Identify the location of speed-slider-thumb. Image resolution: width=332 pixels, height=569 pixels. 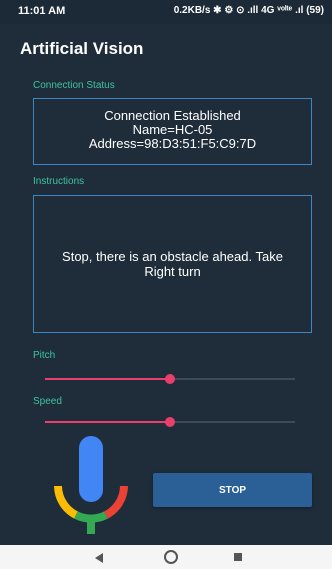
(170, 422).